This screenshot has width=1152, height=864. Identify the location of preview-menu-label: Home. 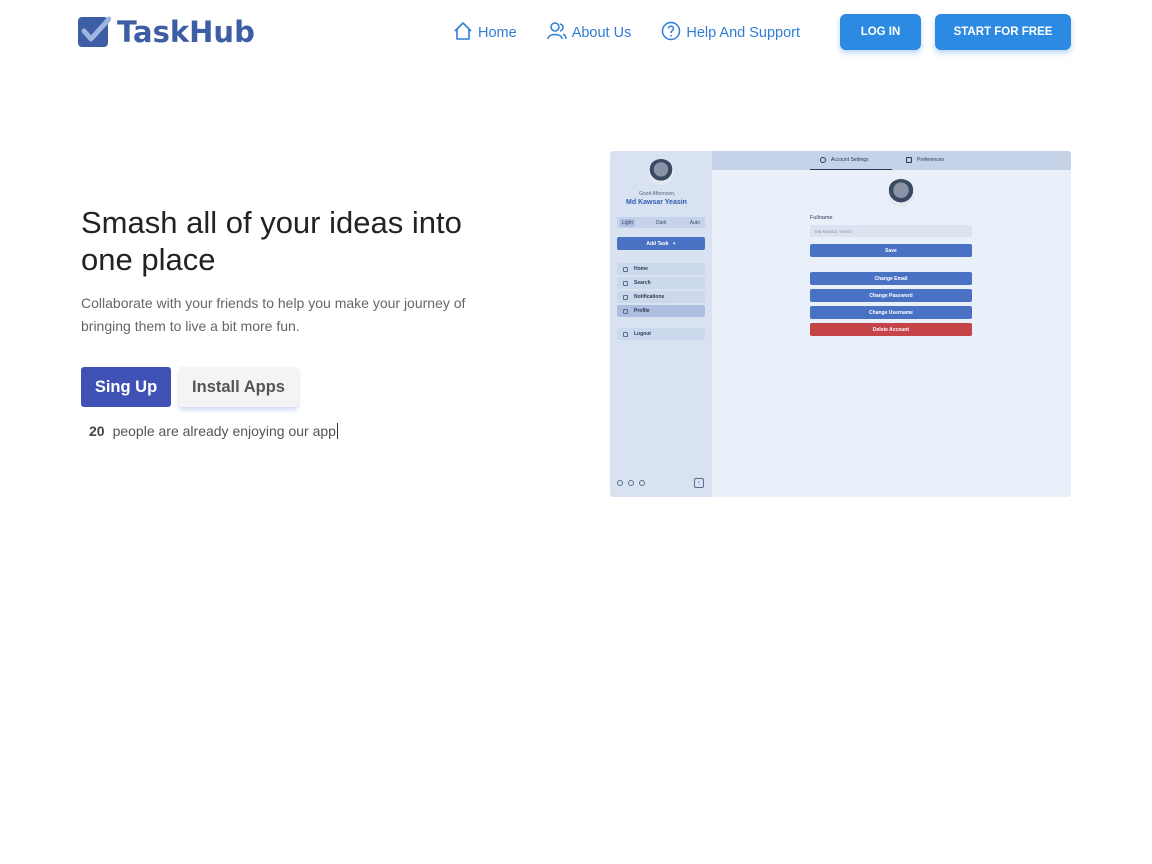
(641, 269).